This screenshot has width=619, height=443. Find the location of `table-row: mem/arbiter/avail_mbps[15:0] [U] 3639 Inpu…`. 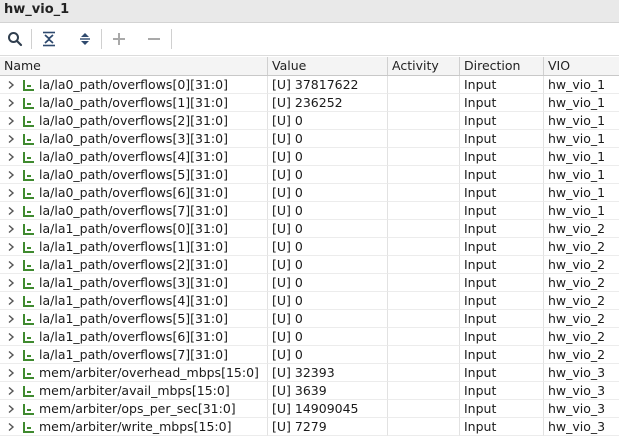

table-row: mem/arbiter/avail_mbps[15:0] [U] 3639 Inpu… is located at coordinates (309, 391).